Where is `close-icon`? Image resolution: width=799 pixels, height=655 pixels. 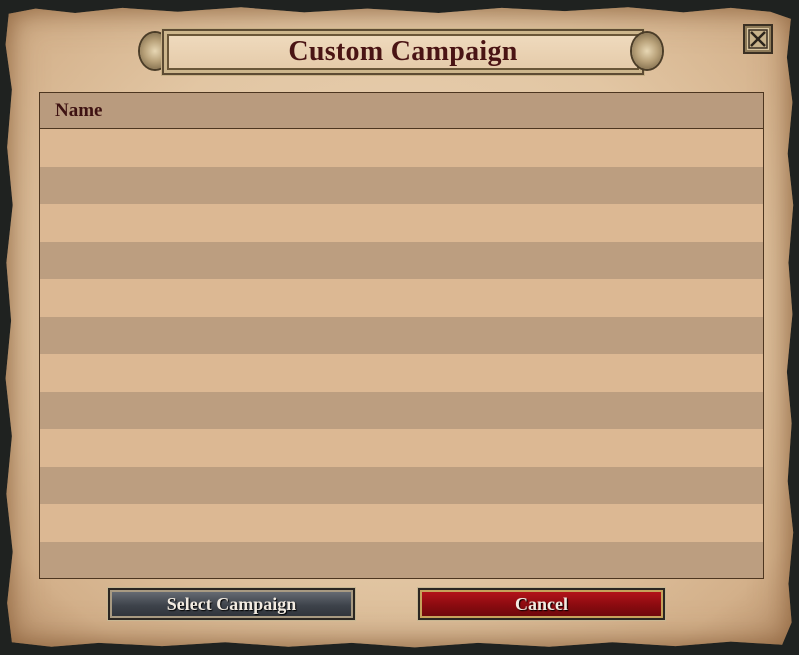
close-icon is located at coordinates (758, 39).